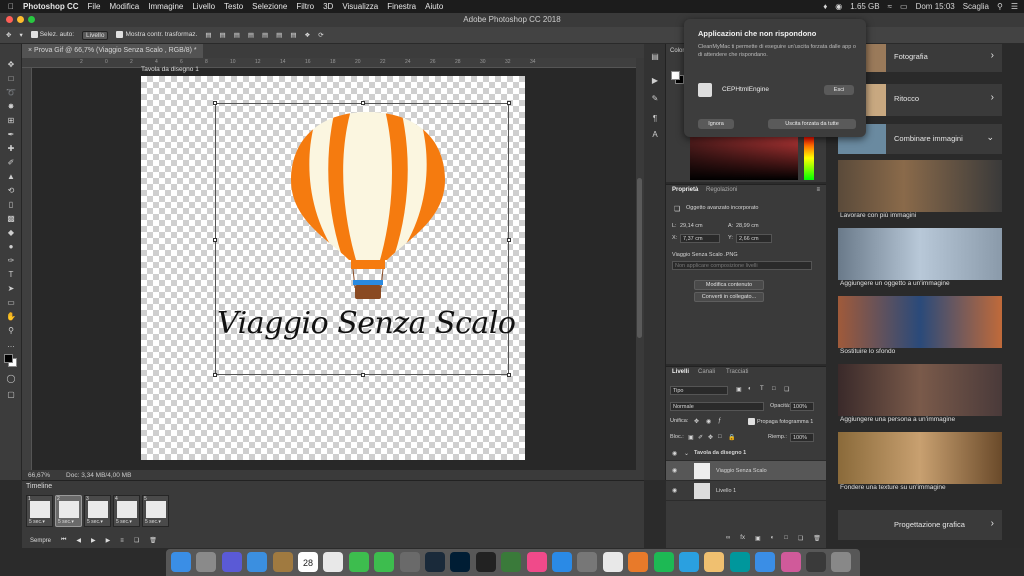  What do you see at coordinates (920, 328) in the screenshot?
I see `learn-card: Sostituire lo sfondo` at bounding box center [920, 328].